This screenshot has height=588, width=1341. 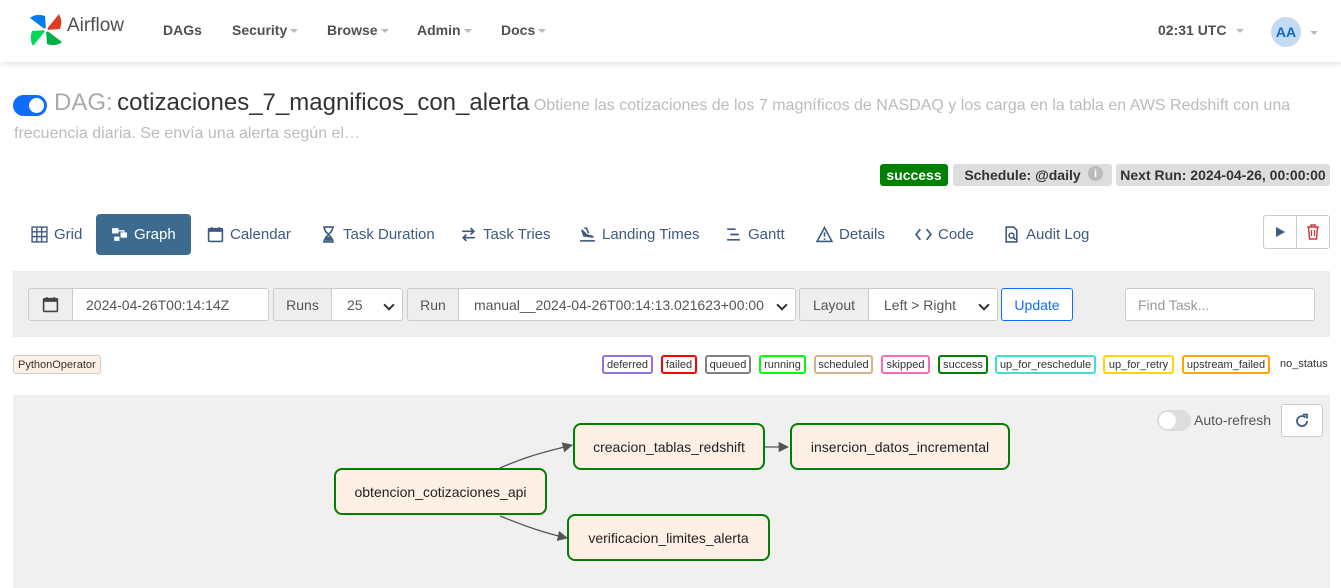 I want to click on refresh-button, so click(x=1302, y=420).